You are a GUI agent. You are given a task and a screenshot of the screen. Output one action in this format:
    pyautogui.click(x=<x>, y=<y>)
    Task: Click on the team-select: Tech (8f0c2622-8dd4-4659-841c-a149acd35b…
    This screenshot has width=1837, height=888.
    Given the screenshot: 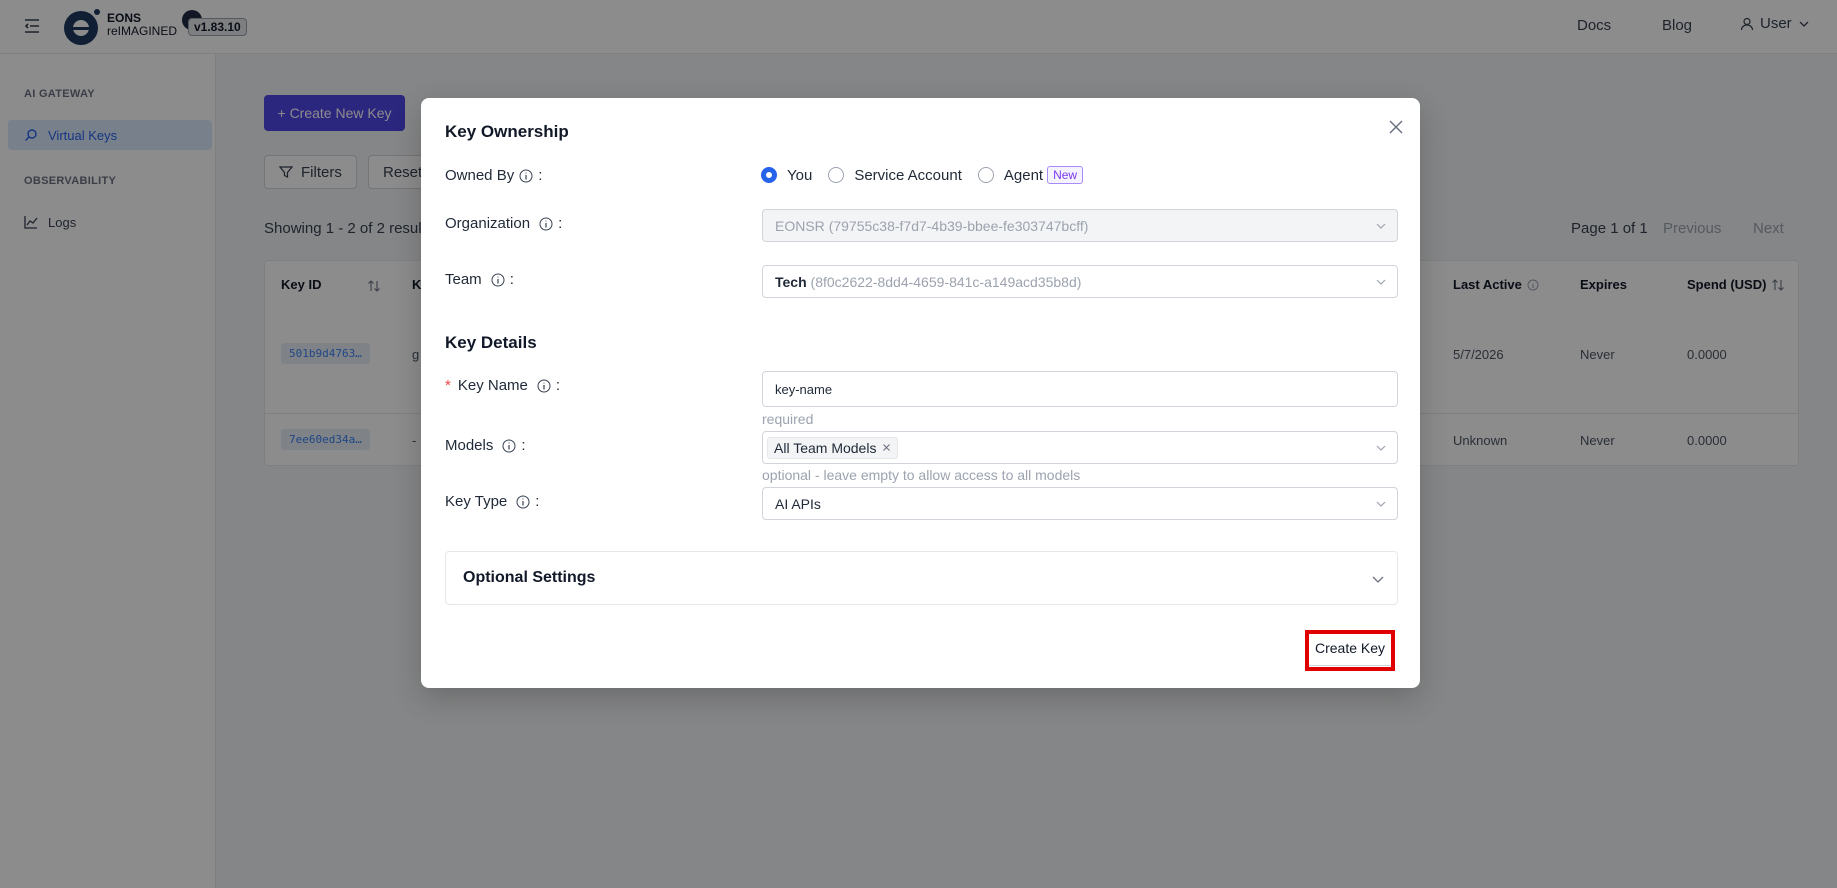 What is the action you would take?
    pyautogui.click(x=1080, y=281)
    